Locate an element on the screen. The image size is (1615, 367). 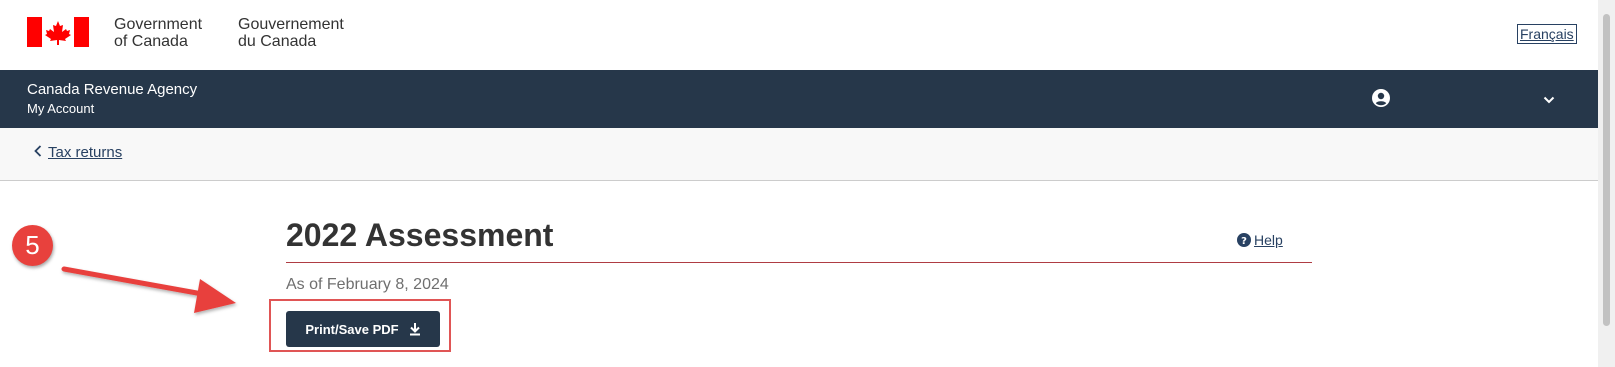
government-wordmark-english: Government of Canada is located at coordinates (158, 33).